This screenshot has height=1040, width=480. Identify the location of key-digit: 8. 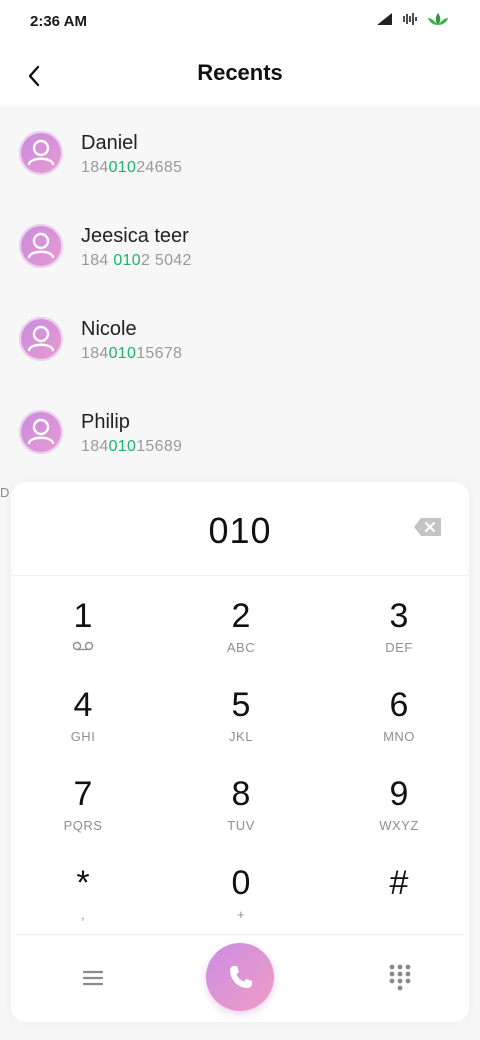
(241, 794).